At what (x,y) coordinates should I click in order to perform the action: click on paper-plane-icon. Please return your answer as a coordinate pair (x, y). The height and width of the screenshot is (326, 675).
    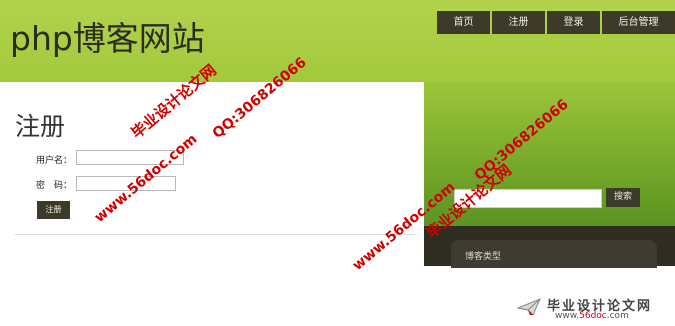
    Looking at the image, I should click on (529, 307).